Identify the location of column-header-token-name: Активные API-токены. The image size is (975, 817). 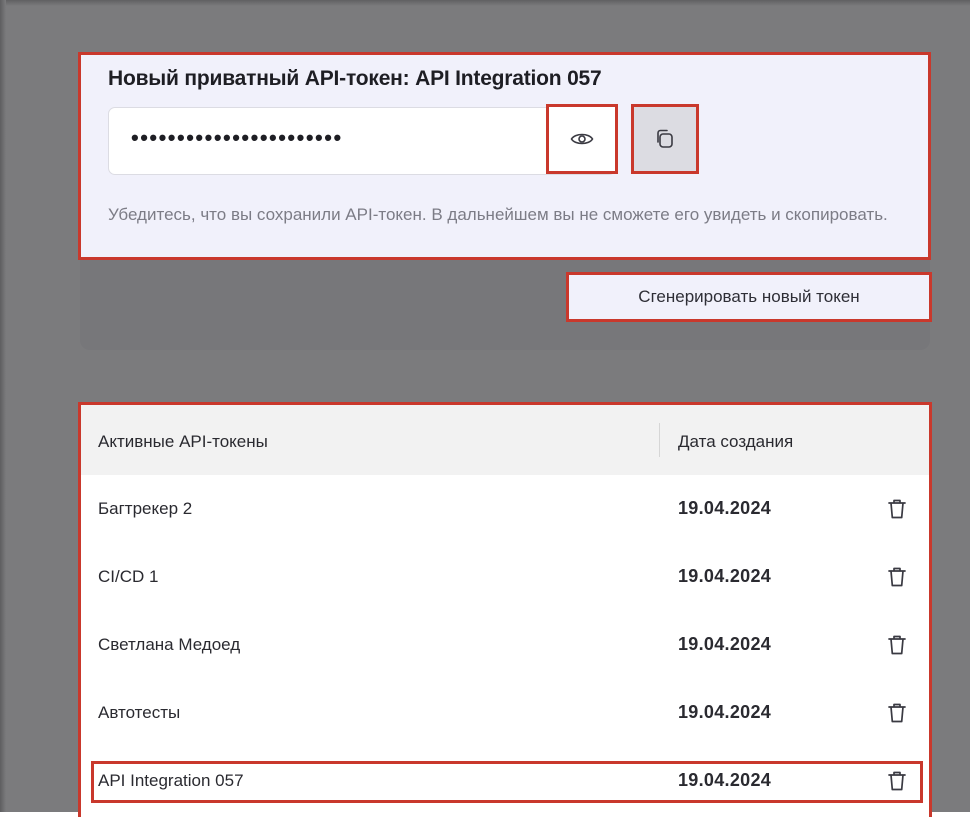
(183, 441).